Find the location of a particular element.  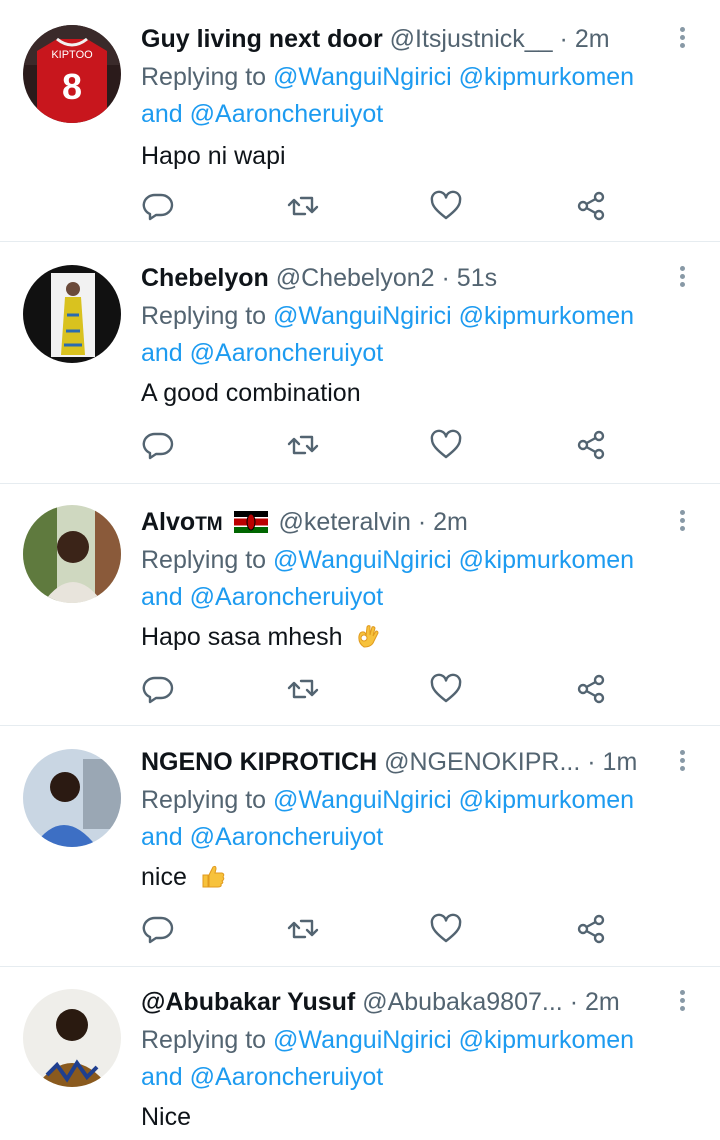

avatar-jersey-photo: KIPTOO 8 is located at coordinates (72, 74).